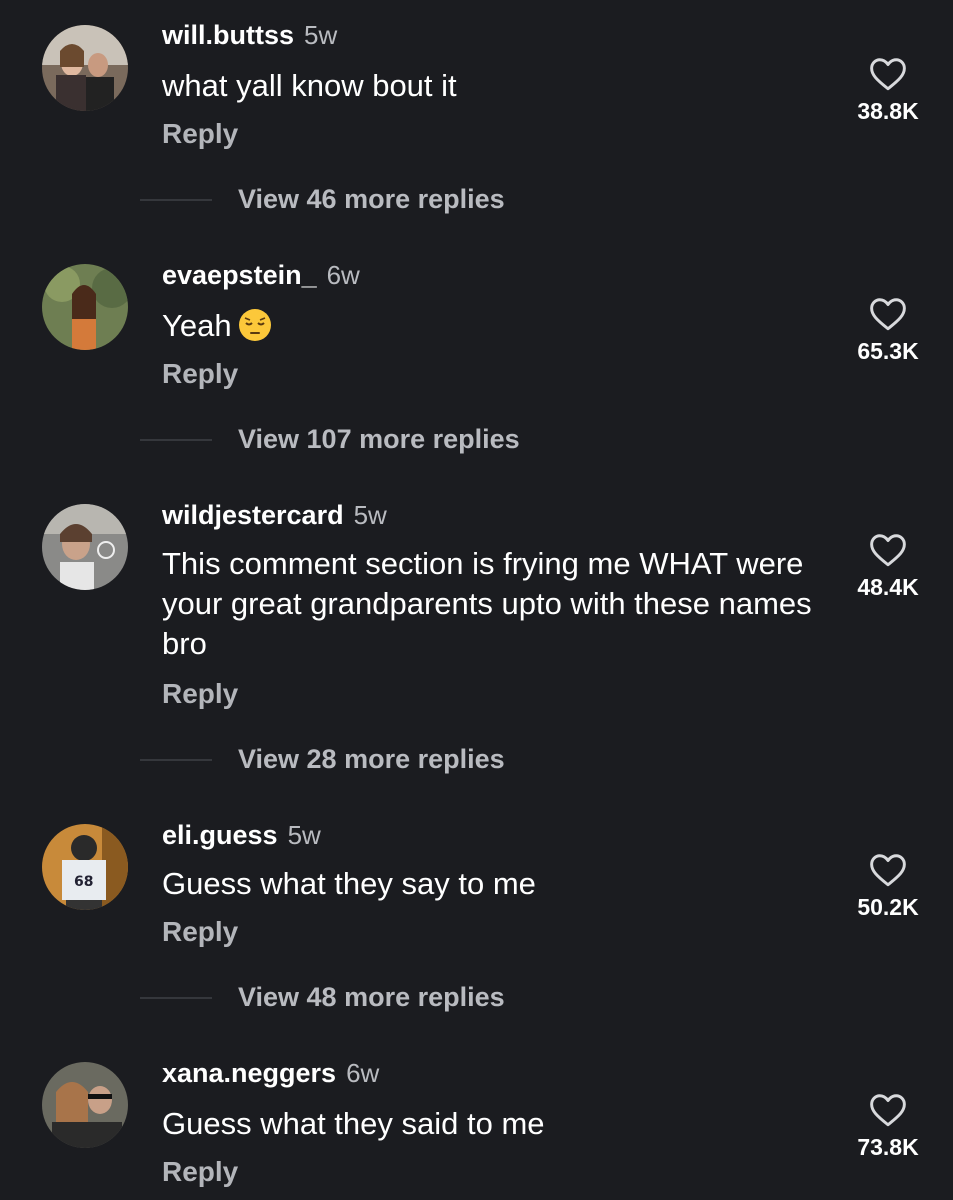  Describe the element at coordinates (253, 515) in the screenshot. I see `username: wildjestercard` at that location.